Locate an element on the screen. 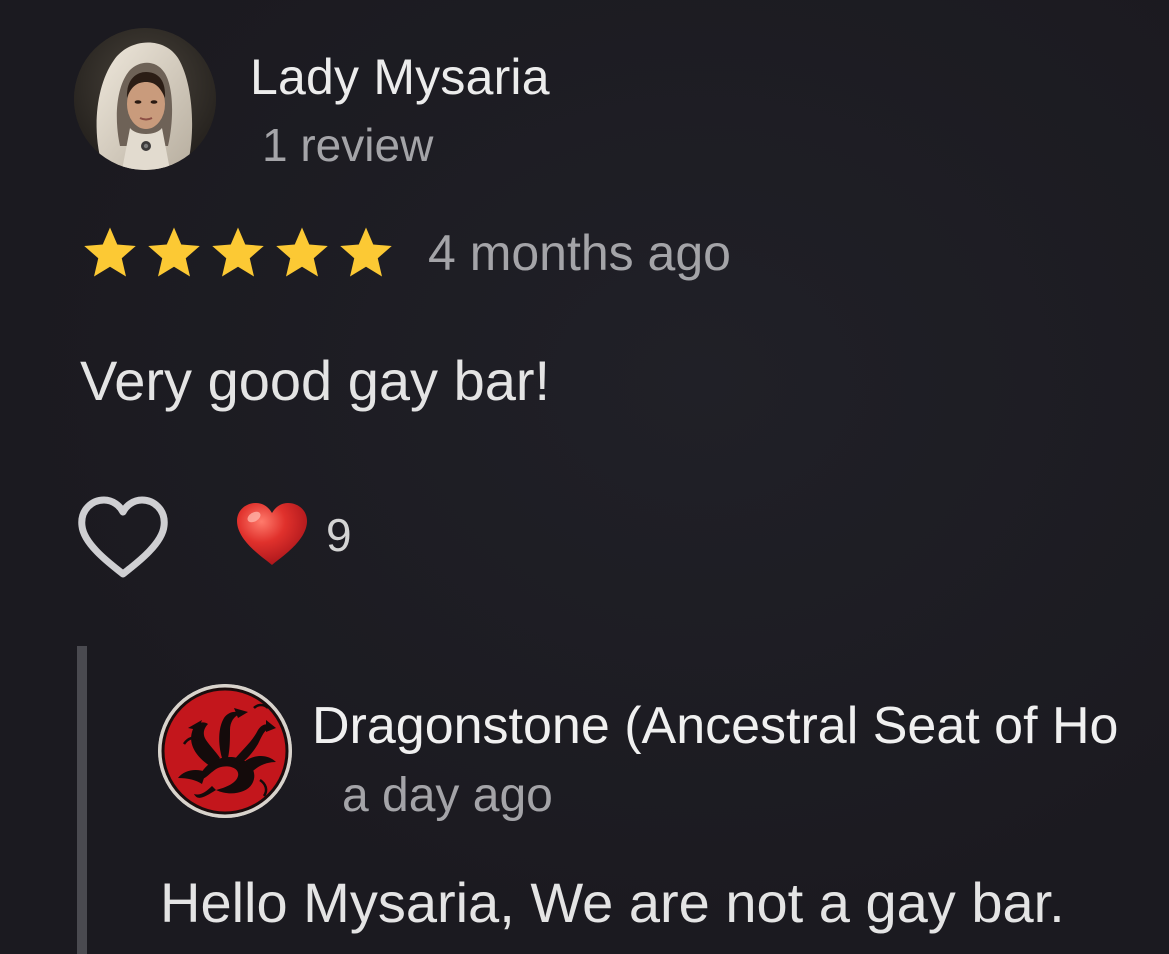 The image size is (1169, 954). owner-reply-text: Hello Mysaria, We are not a gay bar. is located at coordinates (612, 902).